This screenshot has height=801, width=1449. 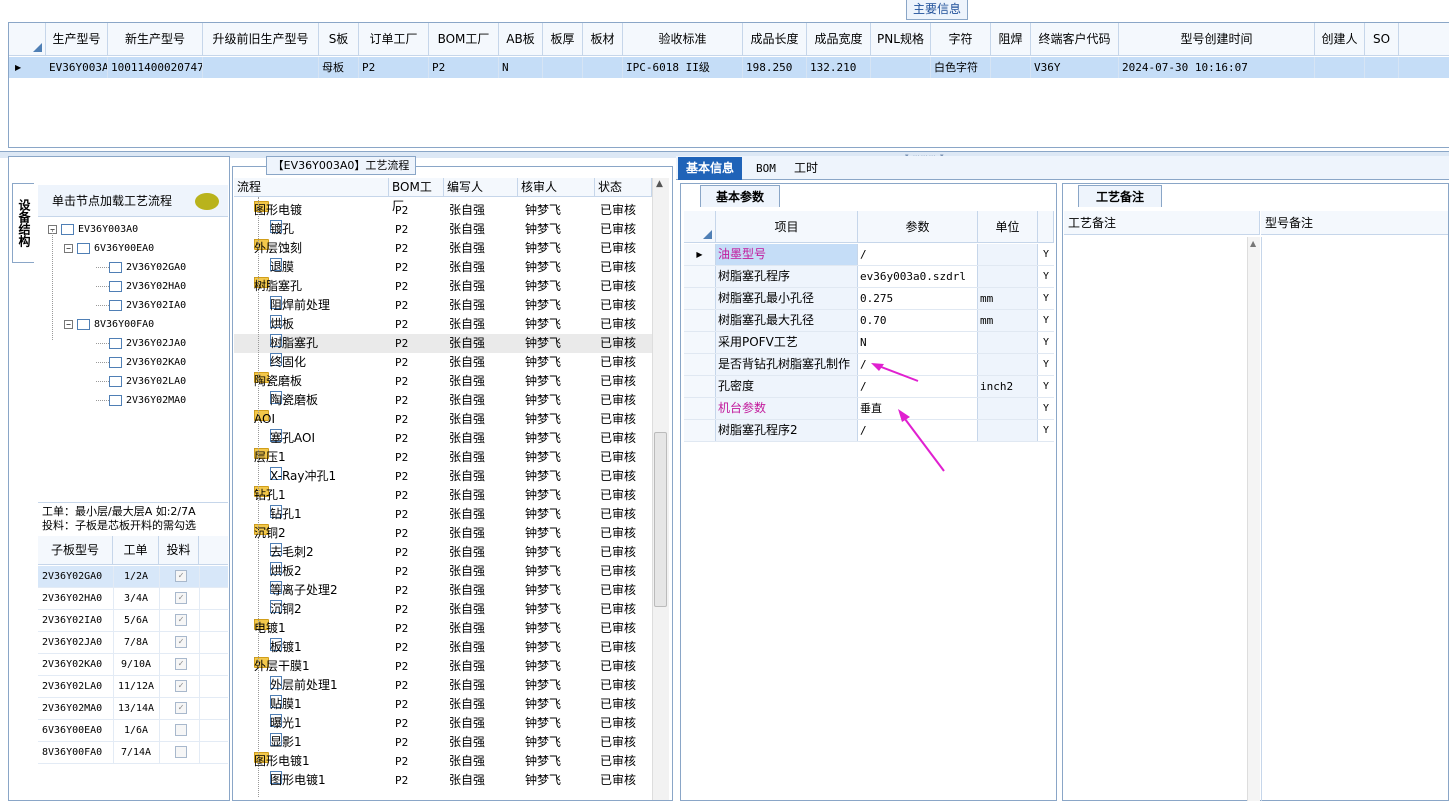 What do you see at coordinates (683, 39) in the screenshot?
I see `col-standard: 验收标准` at bounding box center [683, 39].